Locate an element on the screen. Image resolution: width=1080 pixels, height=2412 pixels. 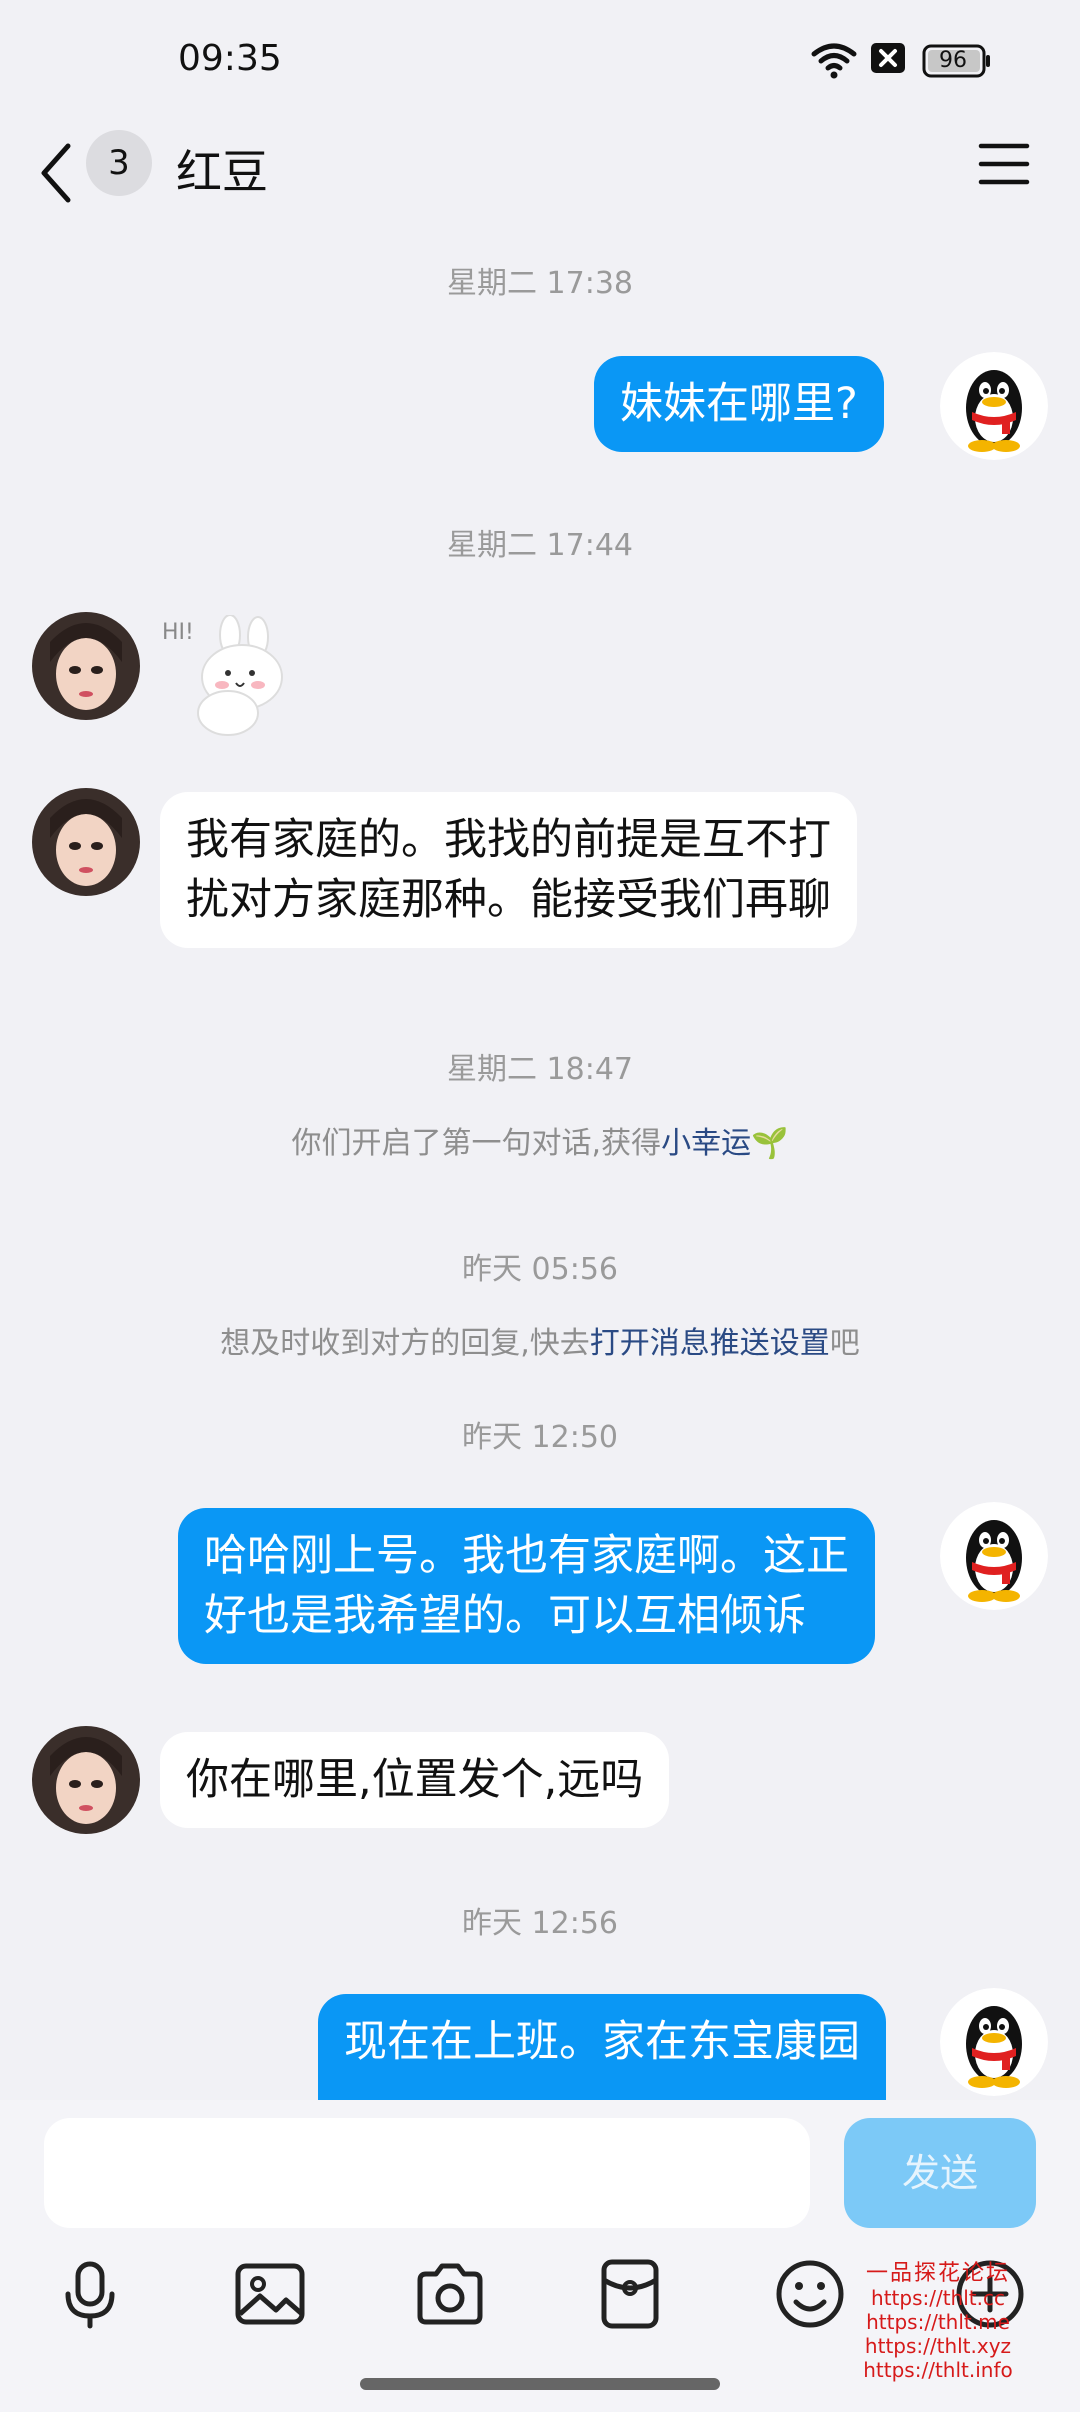
system-notice: 想及时收到对方的回复,快去打开消息推送设置吧 is located at coordinates (540, 1340).